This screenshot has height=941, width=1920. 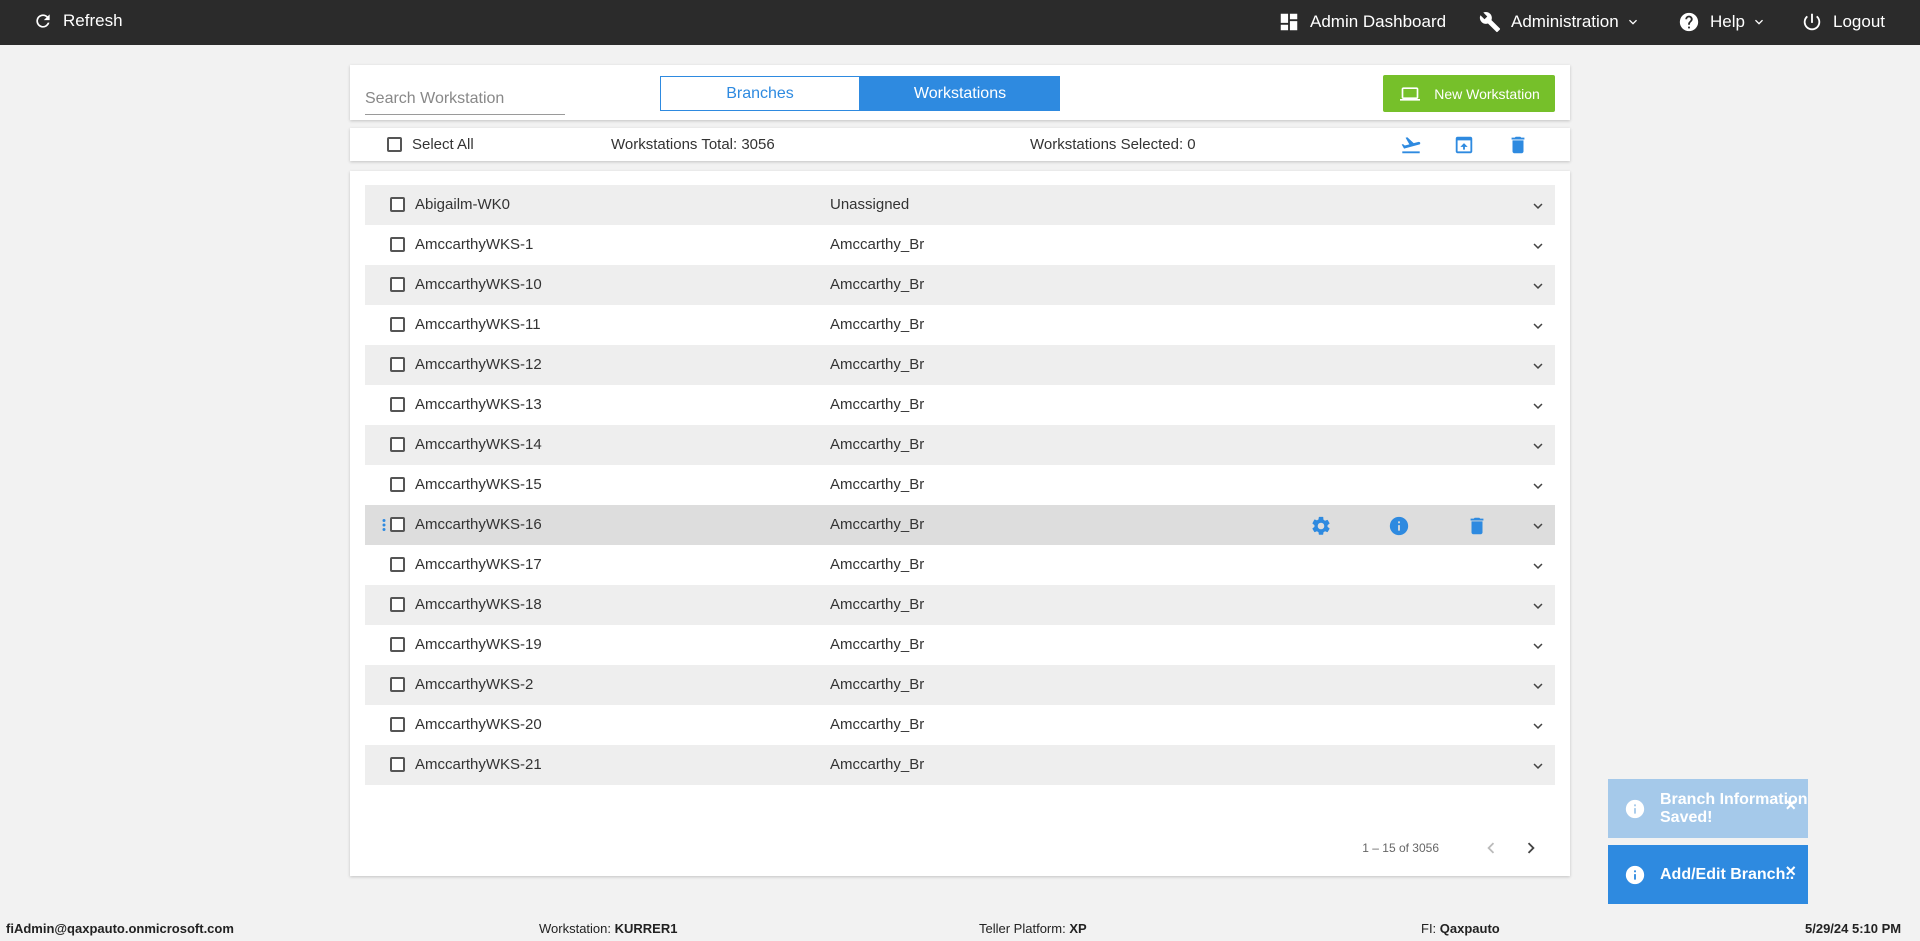 What do you see at coordinates (960, 725) in the screenshot?
I see `table-row: AmccarthyWKS-20 Amccarthy_Br` at bounding box center [960, 725].